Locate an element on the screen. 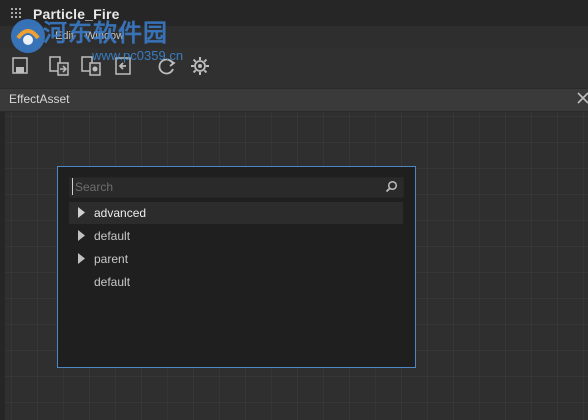 The height and width of the screenshot is (420, 588). gear-icon is located at coordinates (200, 66).